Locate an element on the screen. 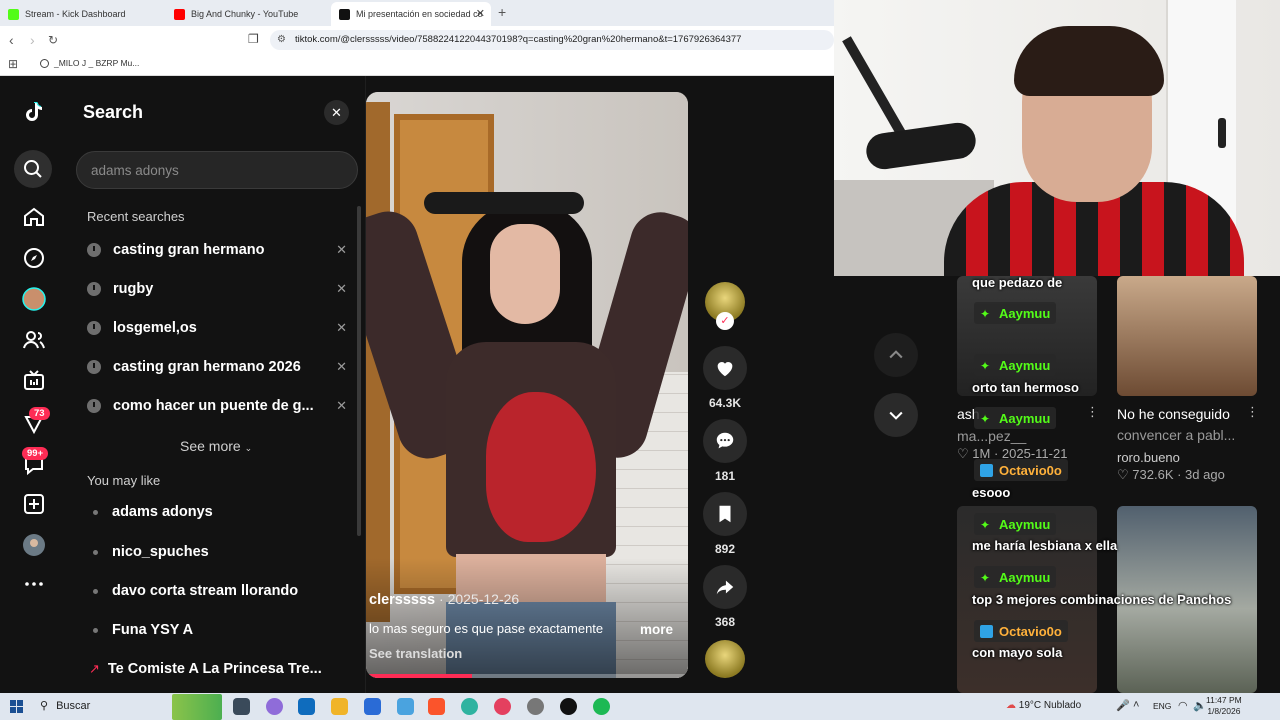 The width and height of the screenshot is (1280, 720). comment-action: 181 is located at coordinates (725, 451).